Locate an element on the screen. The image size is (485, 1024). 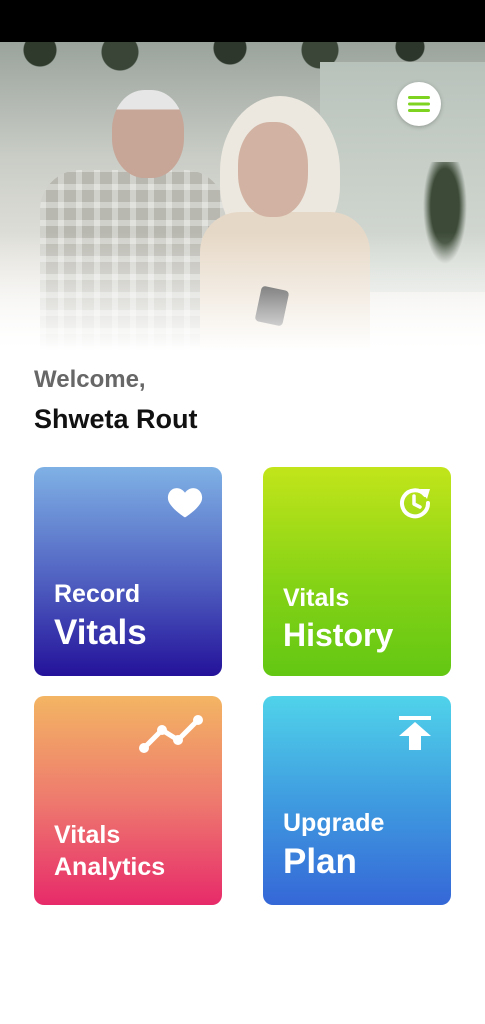
menu-button is located at coordinates (419, 104).